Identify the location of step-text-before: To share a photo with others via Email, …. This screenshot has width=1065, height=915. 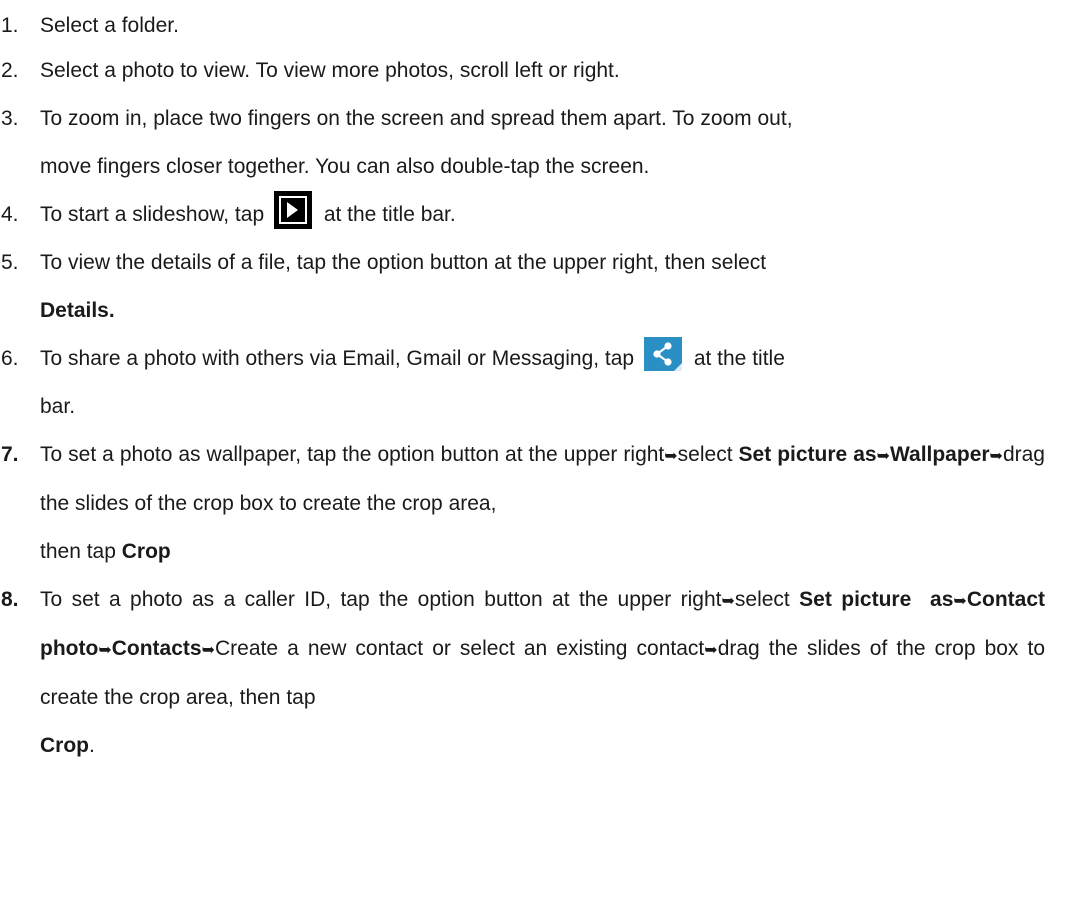
(337, 358).